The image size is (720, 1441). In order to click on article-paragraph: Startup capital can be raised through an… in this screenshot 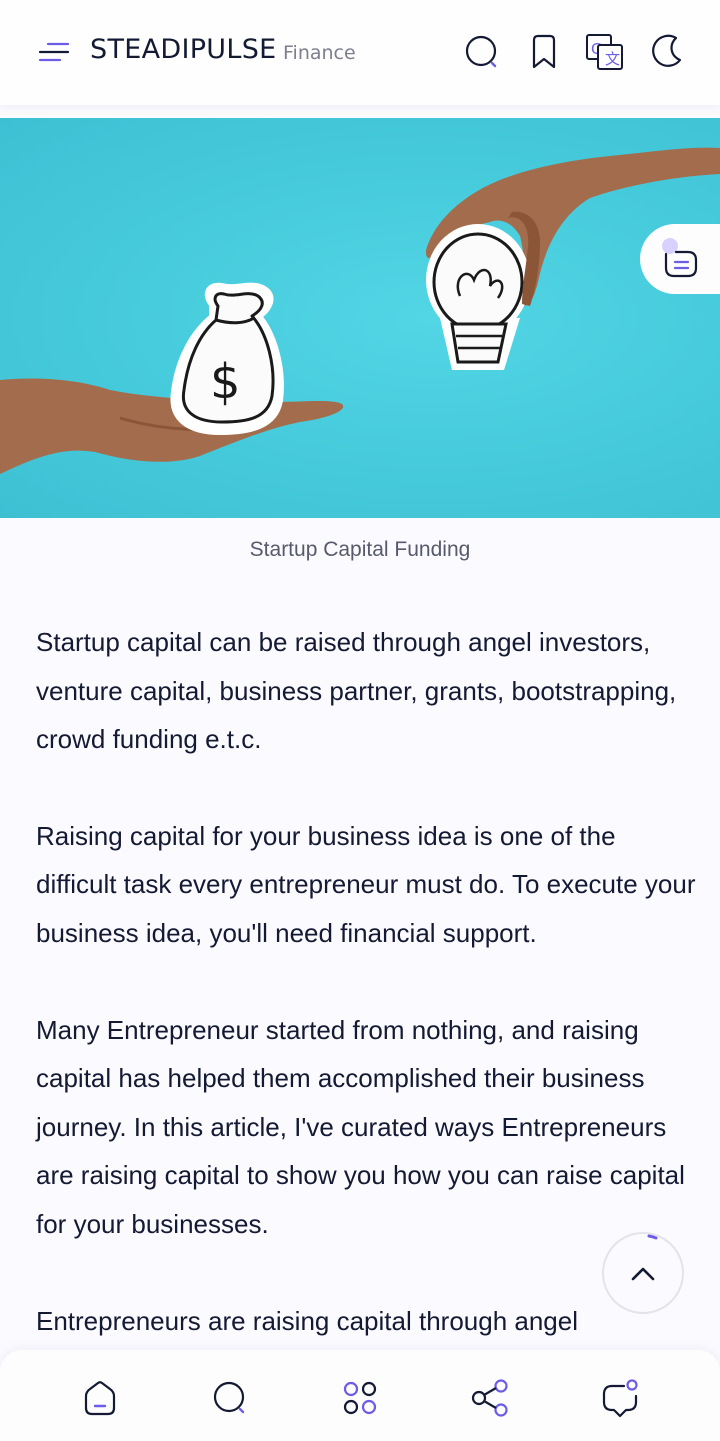, I will do `click(356, 691)`.